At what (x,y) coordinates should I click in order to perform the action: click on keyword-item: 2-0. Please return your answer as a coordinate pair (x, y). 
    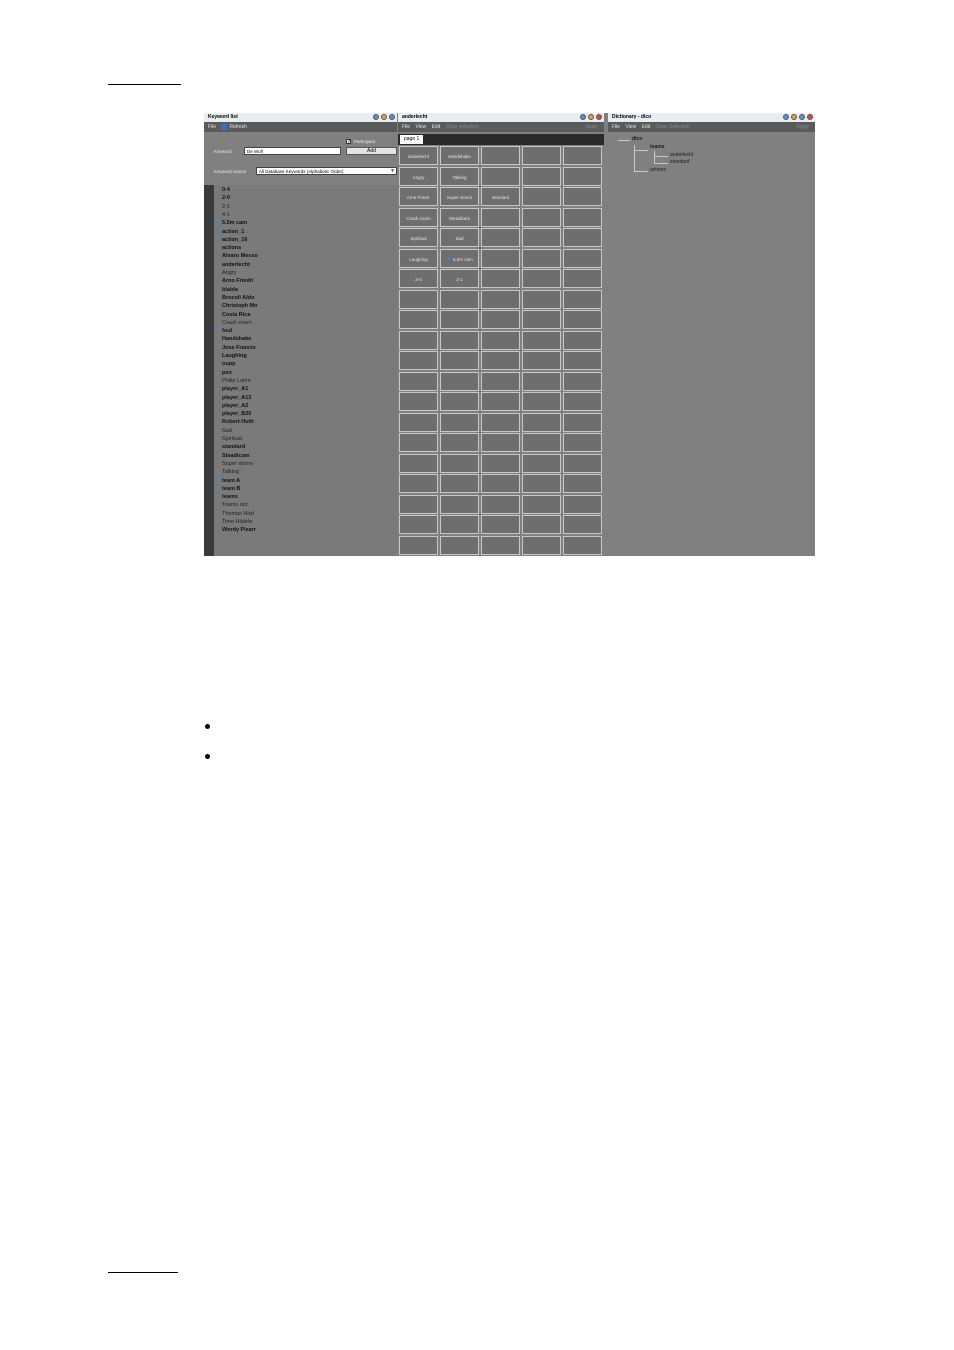
    Looking at the image, I should click on (226, 198).